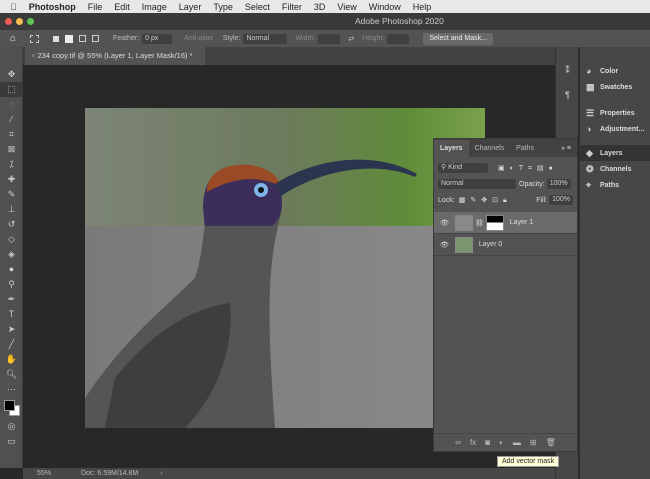 This screenshot has height=479, width=650. Describe the element at coordinates (11, 441) in the screenshot. I see `screen-mode-icon: ▭` at that location.